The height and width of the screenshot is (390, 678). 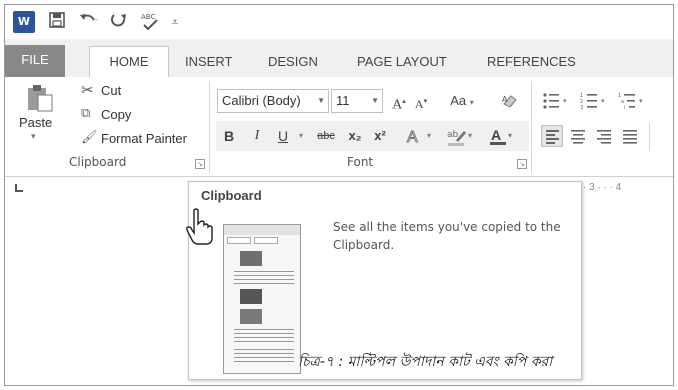 What do you see at coordinates (355, 136) in the screenshot?
I see `subscript-button: x₂` at bounding box center [355, 136].